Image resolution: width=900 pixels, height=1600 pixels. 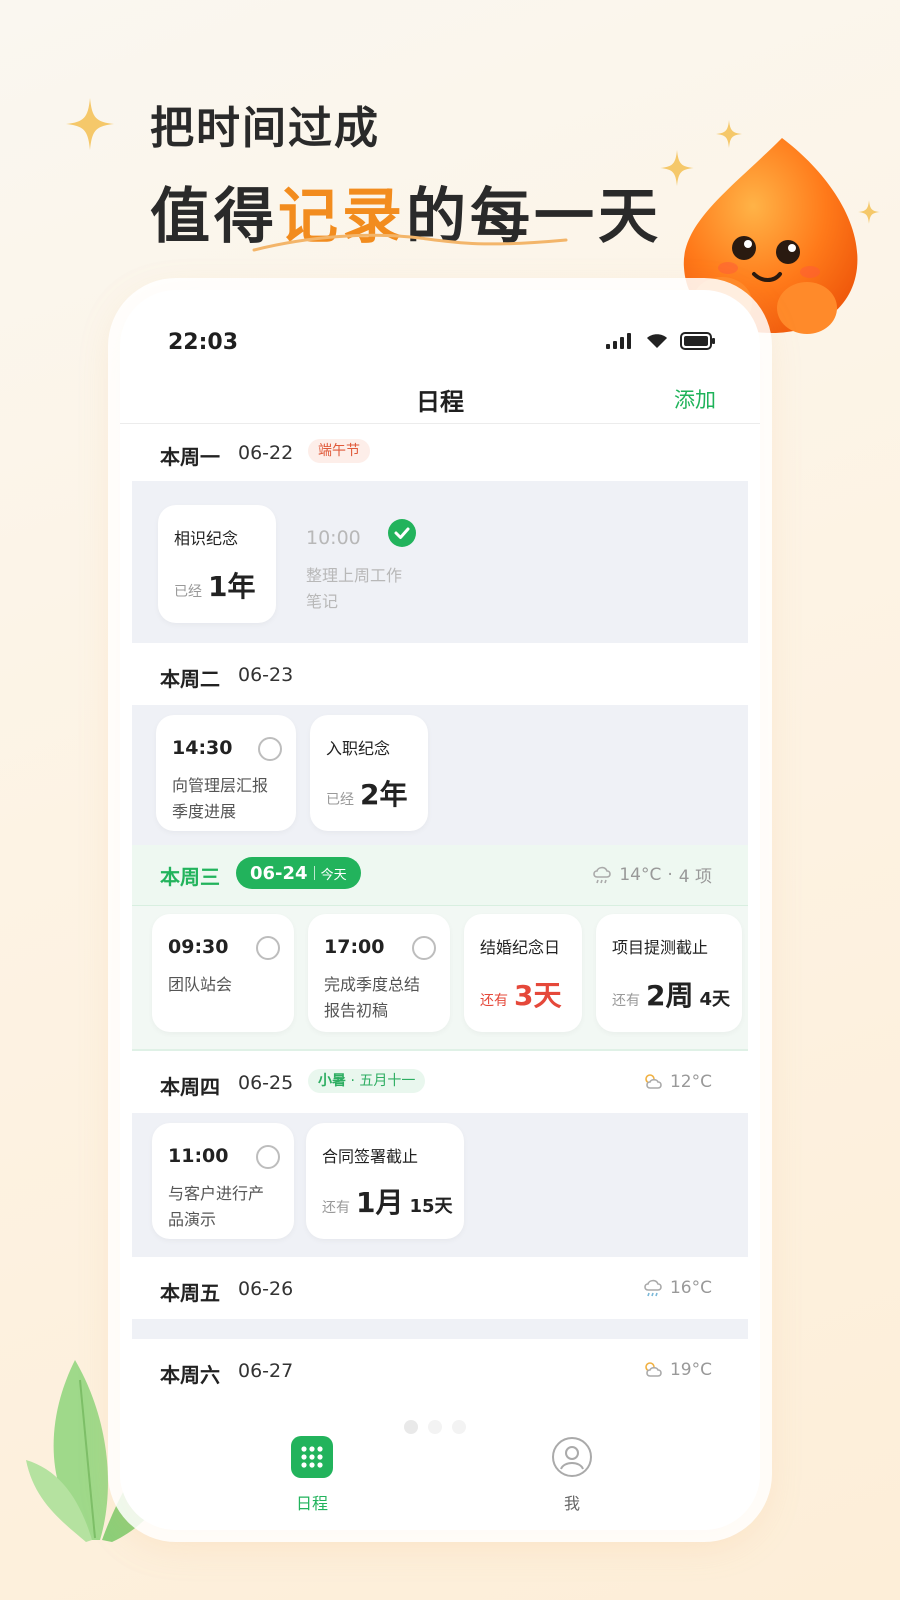 What do you see at coordinates (677, 1370) in the screenshot?
I see `weather-info: 19°C` at bounding box center [677, 1370].